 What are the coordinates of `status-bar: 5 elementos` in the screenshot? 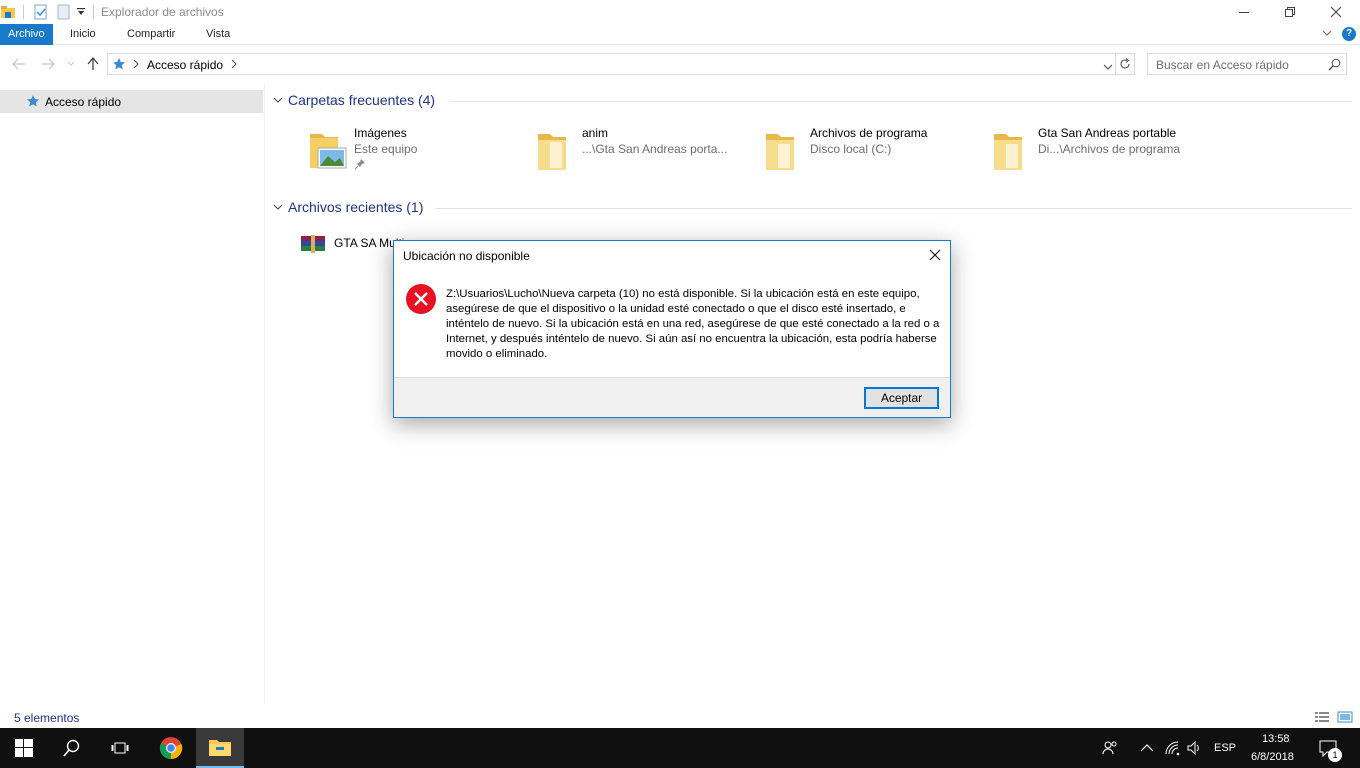 It's located at (680, 715).